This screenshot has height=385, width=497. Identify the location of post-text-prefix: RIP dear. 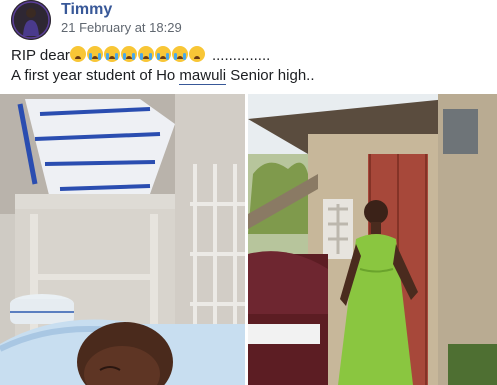
(40, 55).